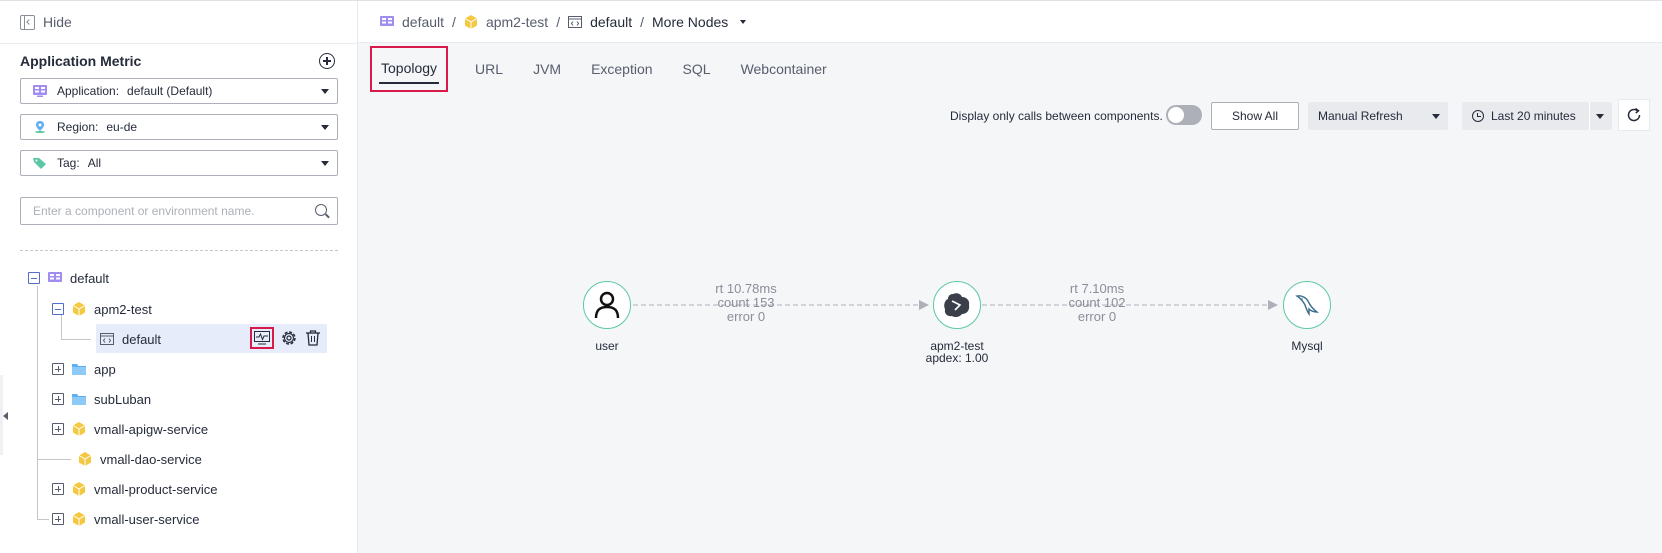  I want to click on hide-sidebar-button: Hide, so click(46, 22).